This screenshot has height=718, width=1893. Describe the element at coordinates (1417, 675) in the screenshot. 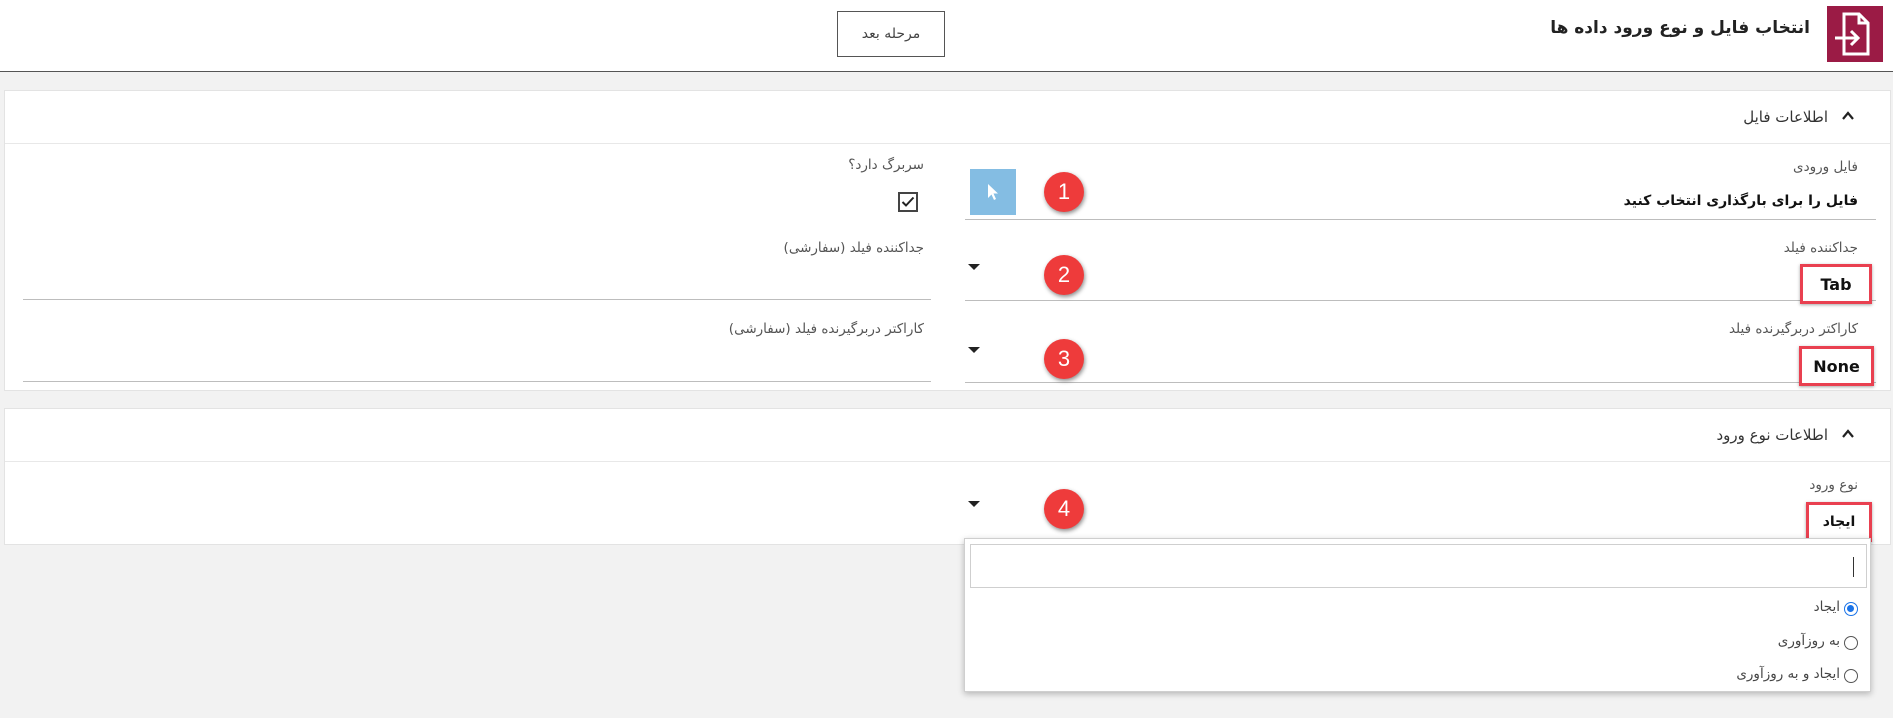

I see `option-create-and-update: ایجاد و به روزآوری` at that location.